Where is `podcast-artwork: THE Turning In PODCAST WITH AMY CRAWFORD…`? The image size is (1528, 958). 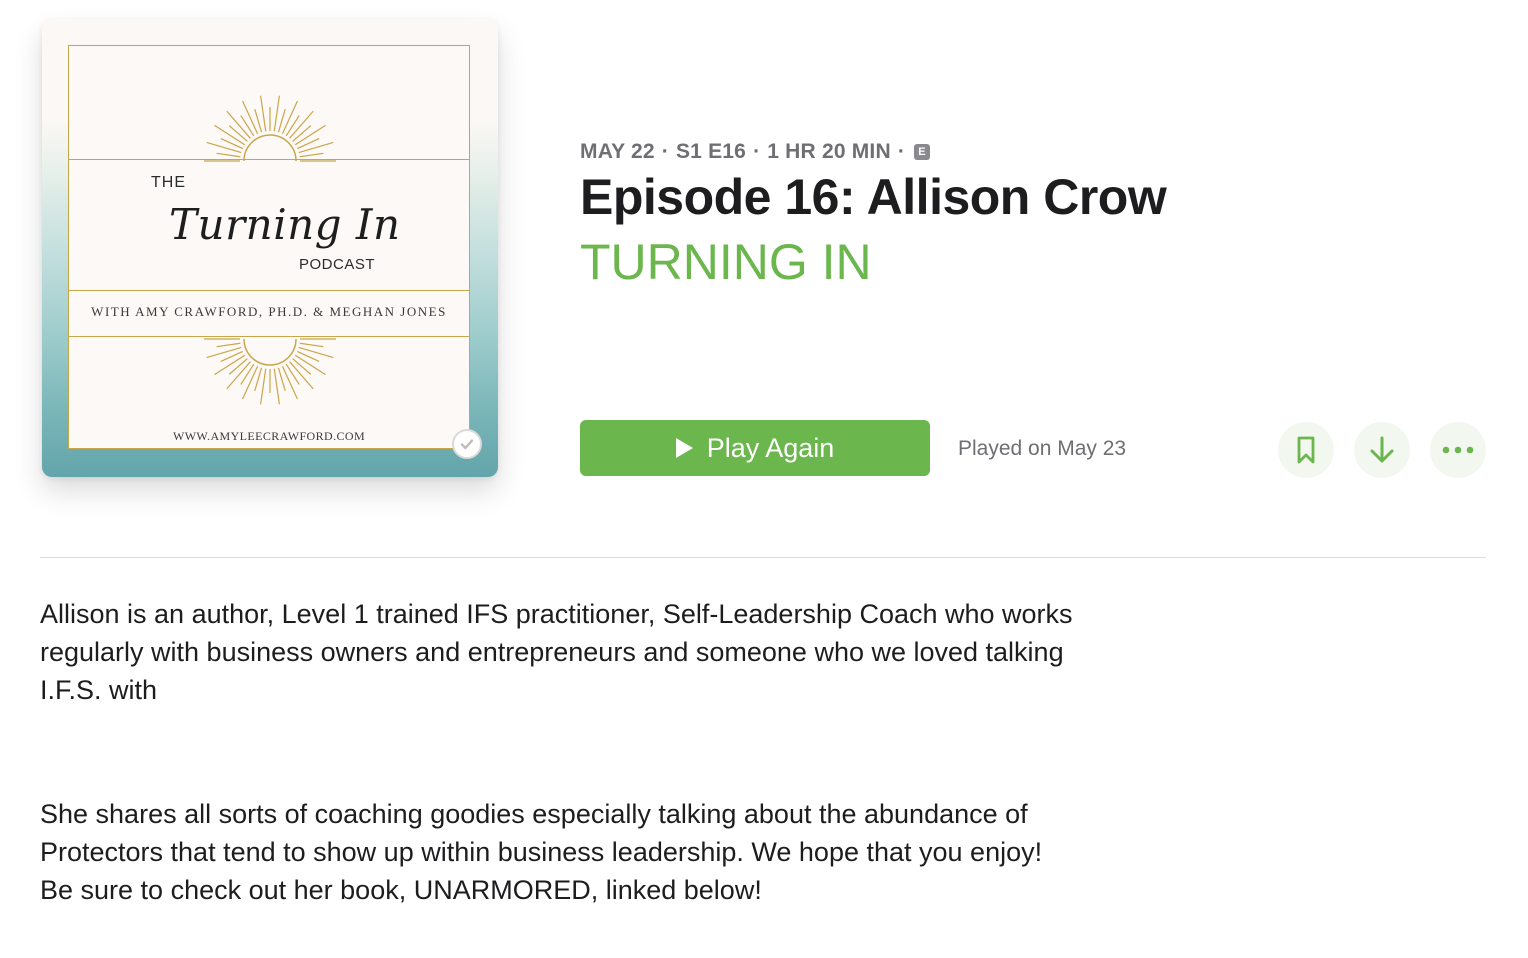 podcast-artwork: THE Turning In PODCAST WITH AMY CRAWFORD… is located at coordinates (270, 248).